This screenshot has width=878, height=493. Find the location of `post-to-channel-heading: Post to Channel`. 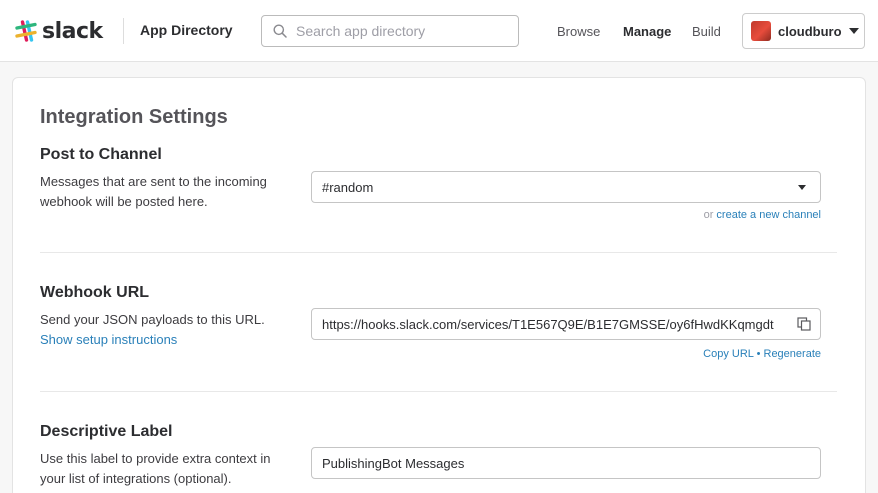

post-to-channel-heading: Post to Channel is located at coordinates (101, 154).